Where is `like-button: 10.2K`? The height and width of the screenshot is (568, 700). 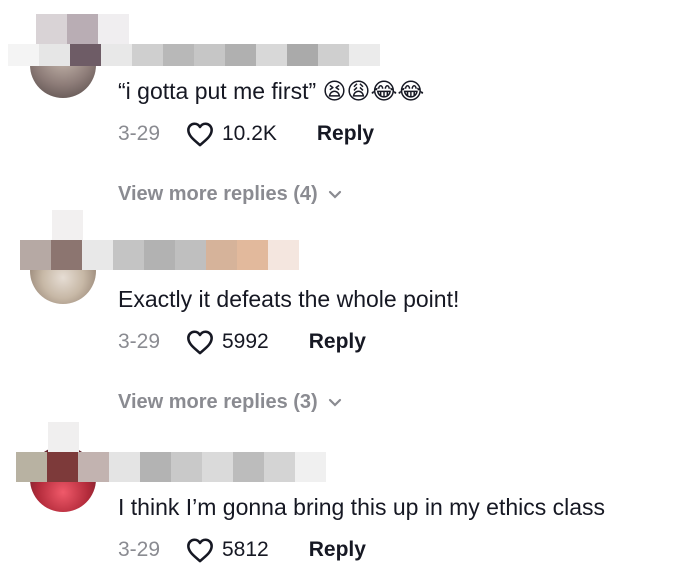
like-button: 10.2K is located at coordinates (231, 134).